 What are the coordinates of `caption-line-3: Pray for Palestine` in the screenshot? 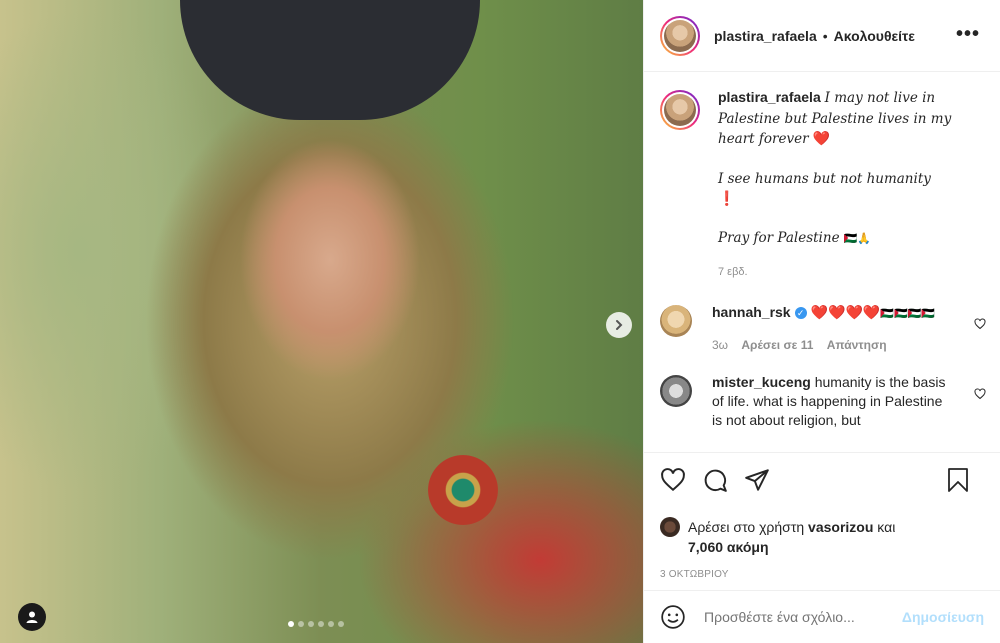 It's located at (779, 237).